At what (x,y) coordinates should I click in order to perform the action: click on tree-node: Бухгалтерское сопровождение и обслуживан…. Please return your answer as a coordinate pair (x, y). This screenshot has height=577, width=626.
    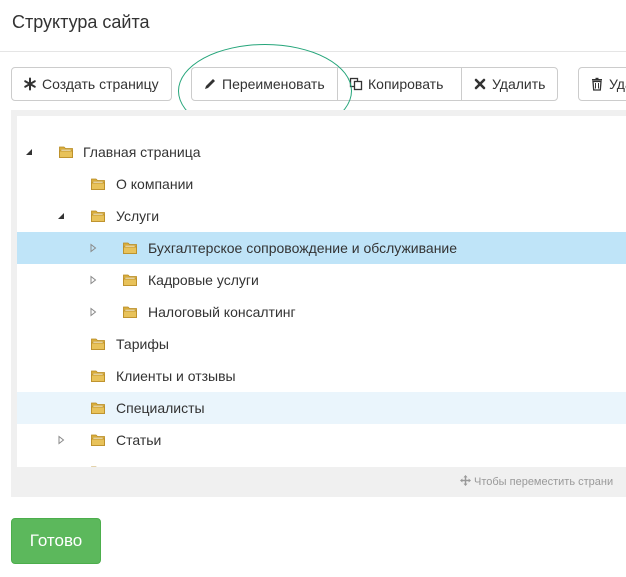
    Looking at the image, I should click on (321, 248).